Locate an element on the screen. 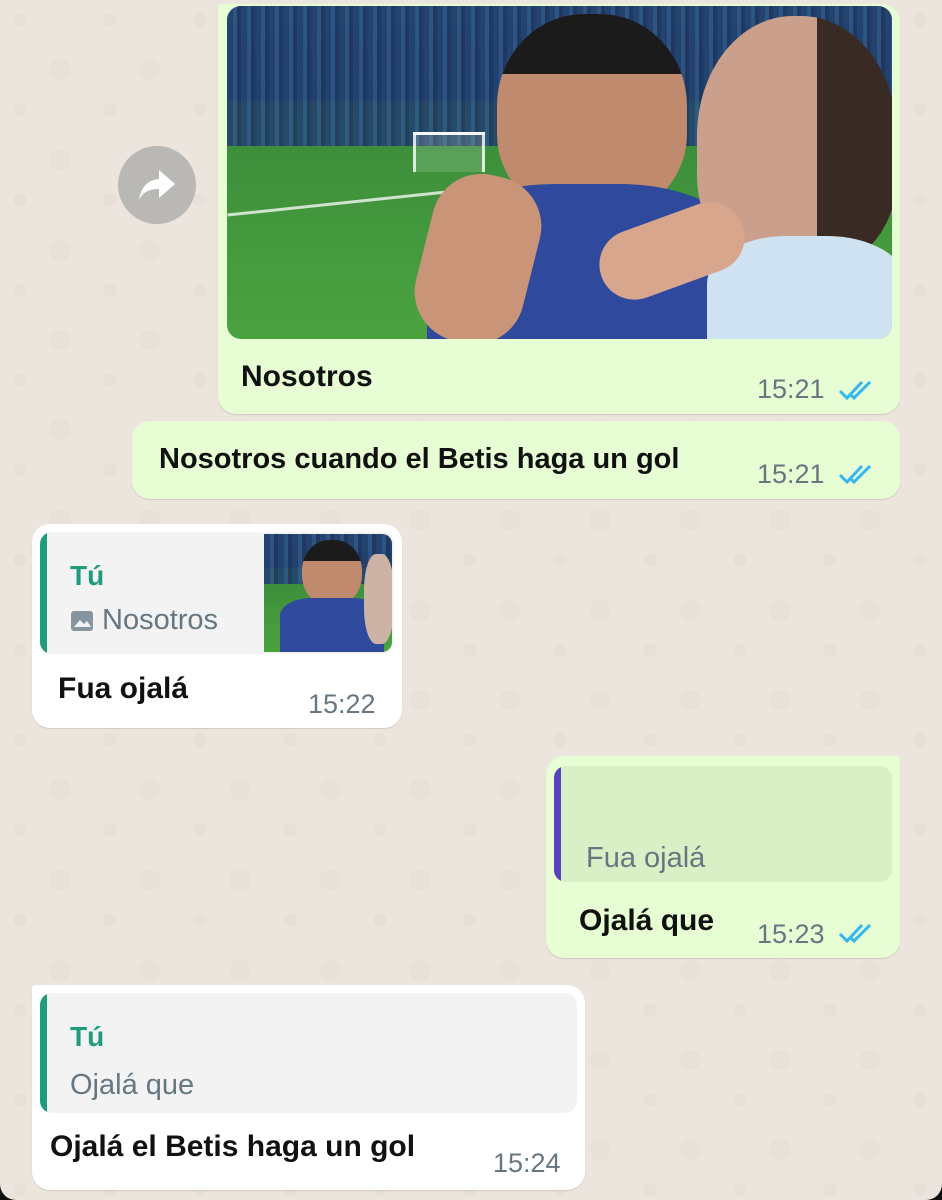 This screenshot has height=1200, width=942. quote-text: Ojalá que is located at coordinates (132, 1085).